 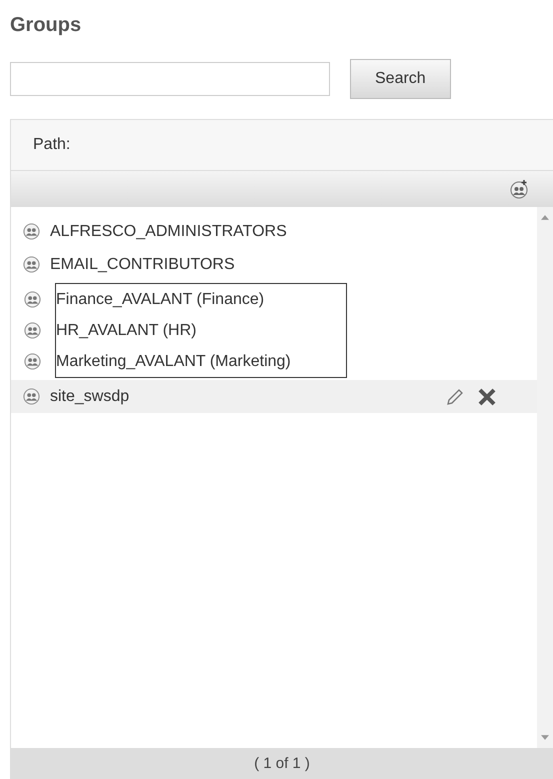 What do you see at coordinates (169, 231) in the screenshot?
I see `group-name: ALFRESCO_ADMINISTRATORS` at bounding box center [169, 231].